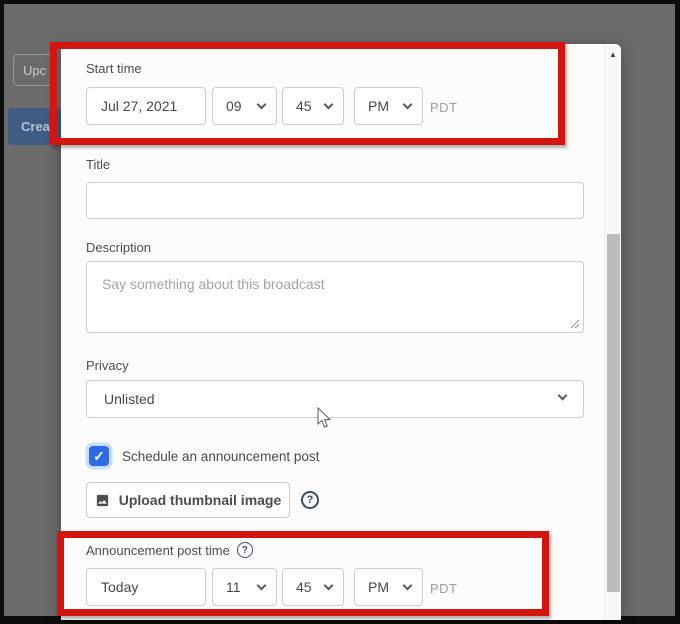 The width and height of the screenshot is (680, 624). I want to click on title-label: Title, so click(98, 164).